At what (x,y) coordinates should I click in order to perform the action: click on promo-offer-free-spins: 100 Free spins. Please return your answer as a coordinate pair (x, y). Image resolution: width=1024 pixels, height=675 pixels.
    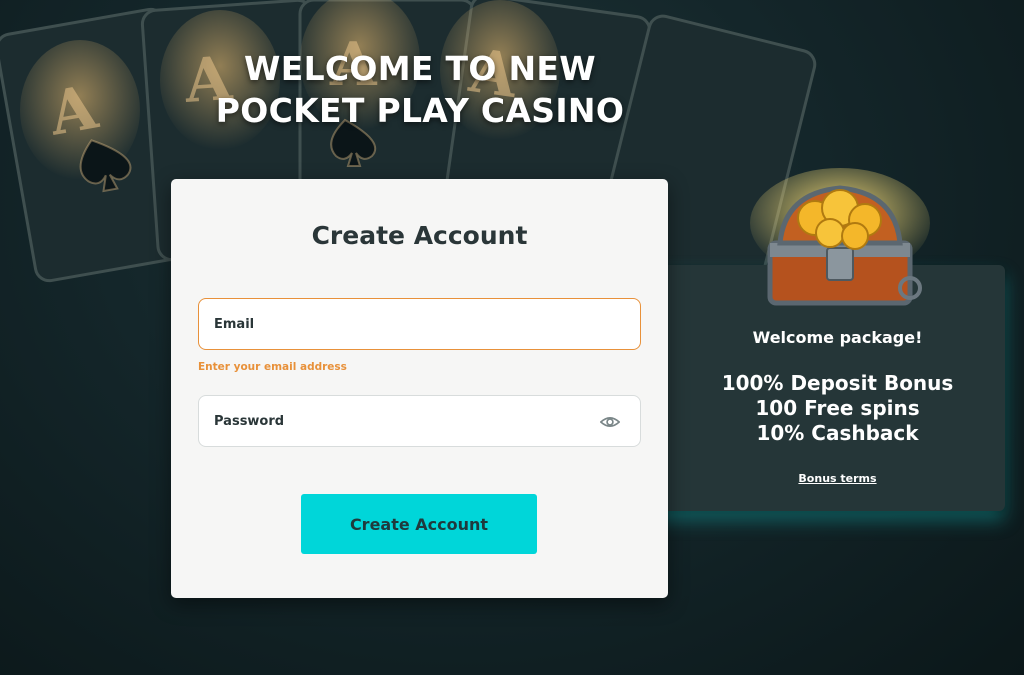
    Looking at the image, I should click on (837, 408).